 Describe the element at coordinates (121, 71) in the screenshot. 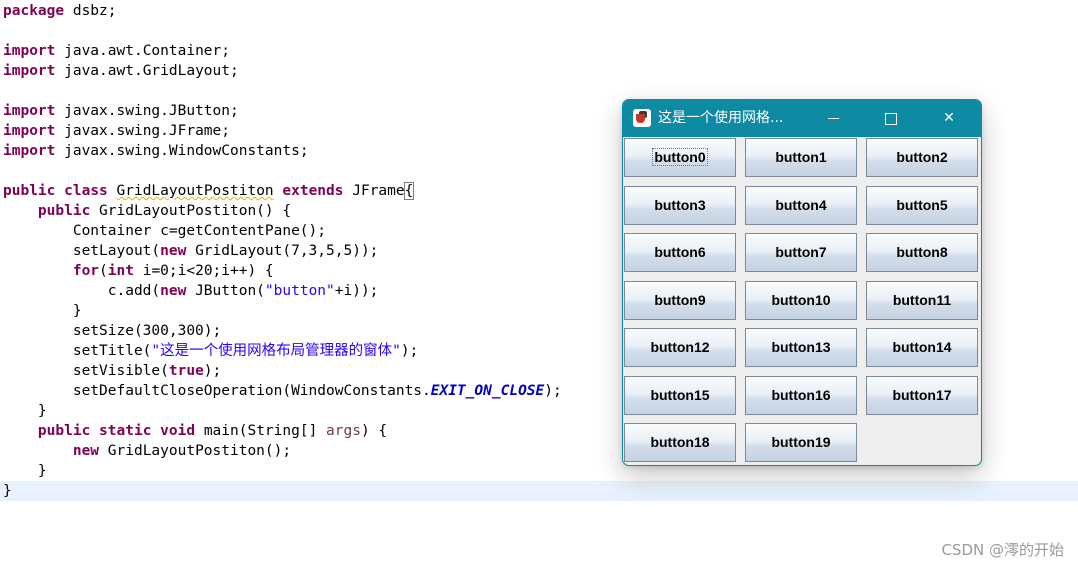

I see `code-line: import java.awt.GridLayout;` at that location.